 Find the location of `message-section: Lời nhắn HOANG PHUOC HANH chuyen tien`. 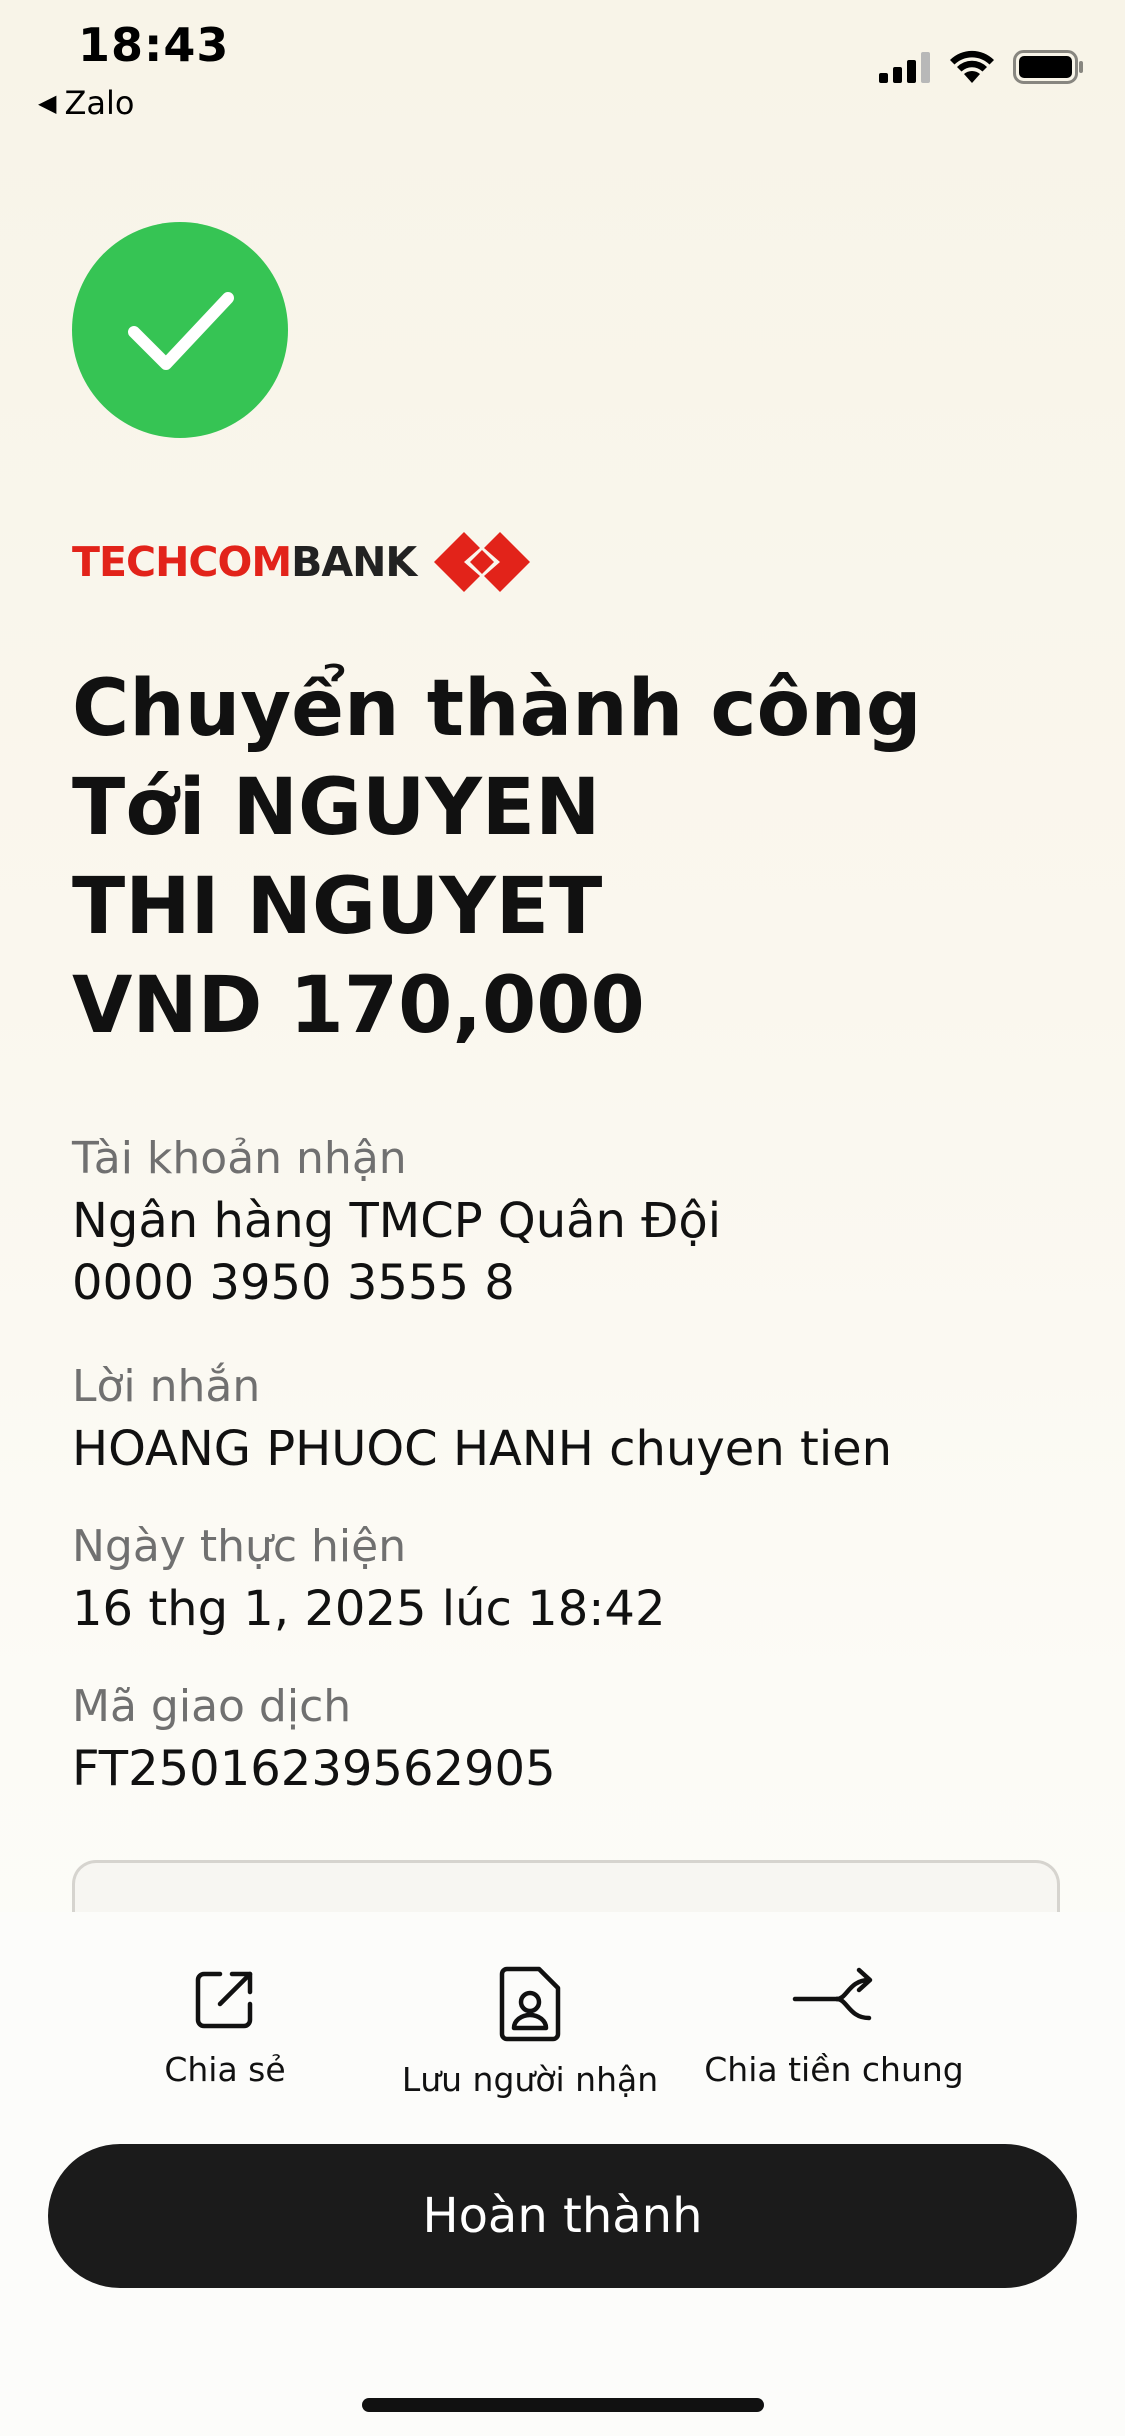

message-section: Lời nhắn HOANG PHUOC HANH chuyen tien is located at coordinates (562, 1418).